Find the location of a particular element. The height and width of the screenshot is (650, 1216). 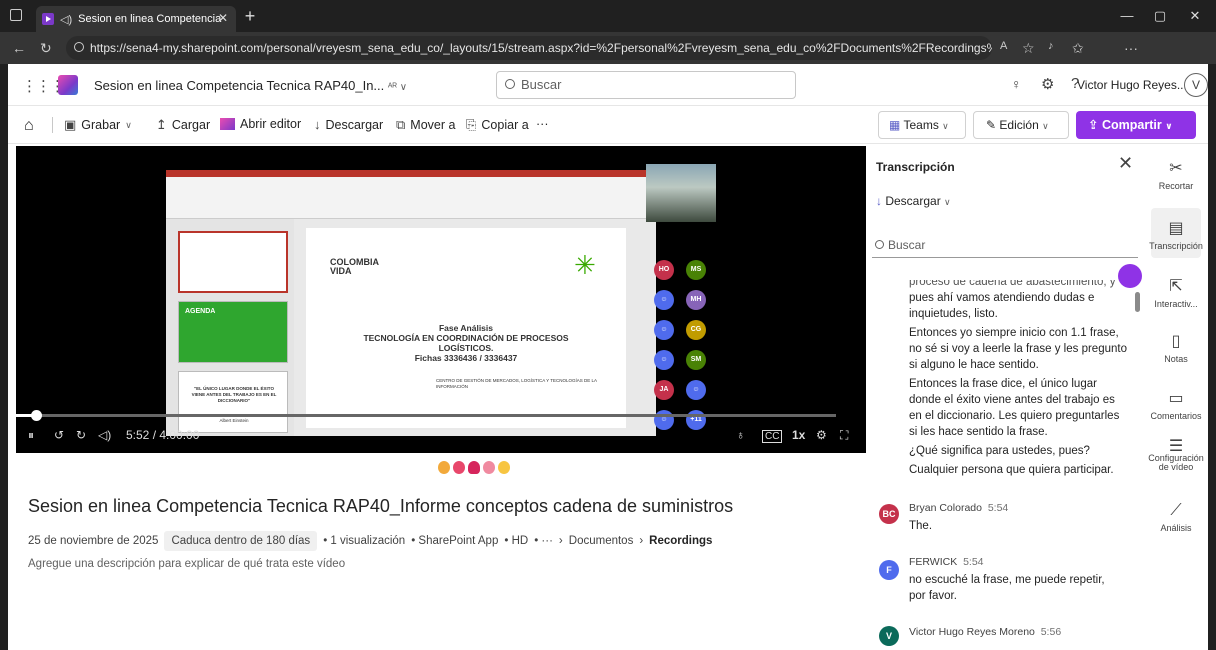

transcript-heading: Transcripción is located at coordinates (915, 167).